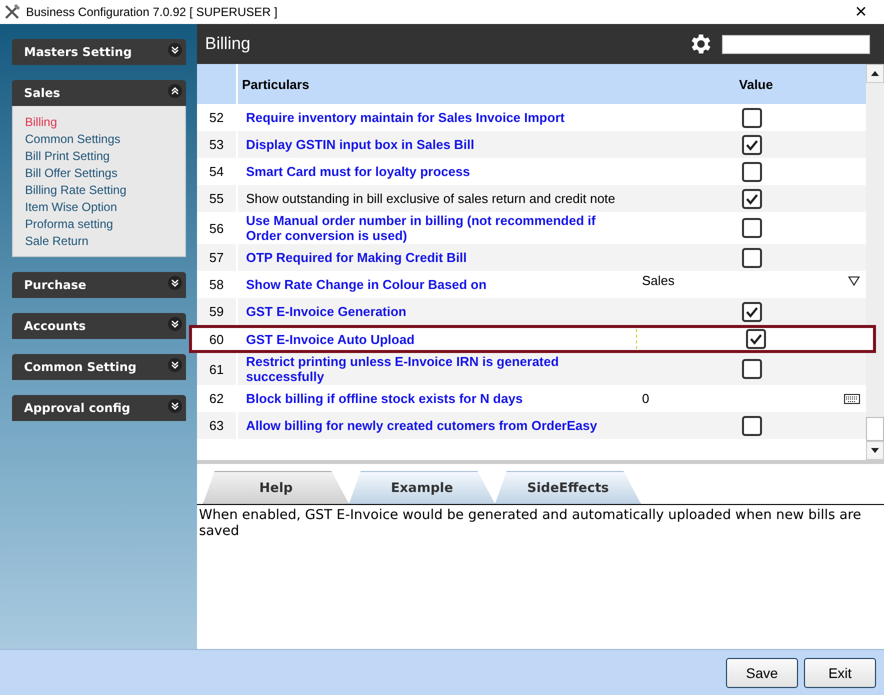 Image resolution: width=884 pixels, height=695 pixels. What do you see at coordinates (105, 241) in the screenshot?
I see `menu-link: Sale Return` at bounding box center [105, 241].